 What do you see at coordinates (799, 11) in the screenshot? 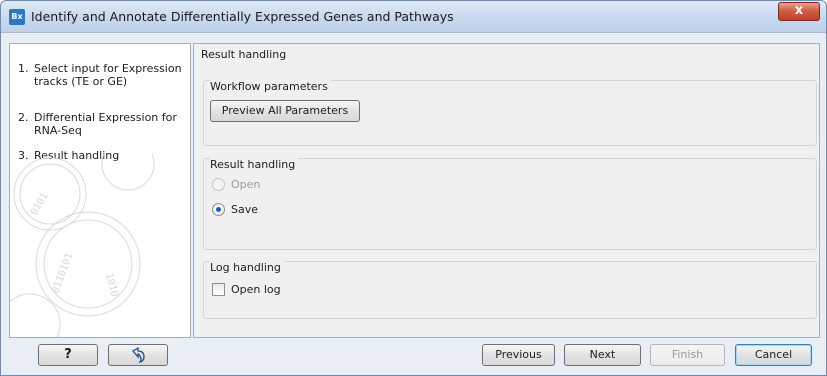
I see `close-button: x` at bounding box center [799, 11].